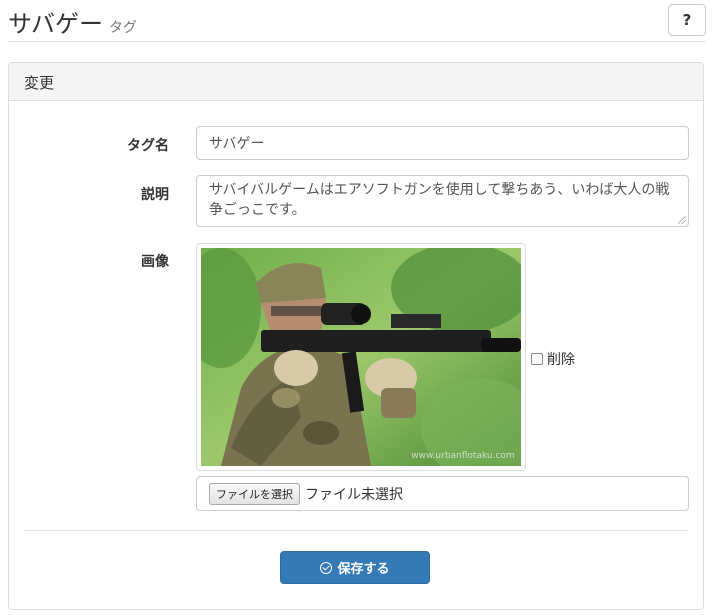  I want to click on page-title-text: サバゲー, so click(56, 24).